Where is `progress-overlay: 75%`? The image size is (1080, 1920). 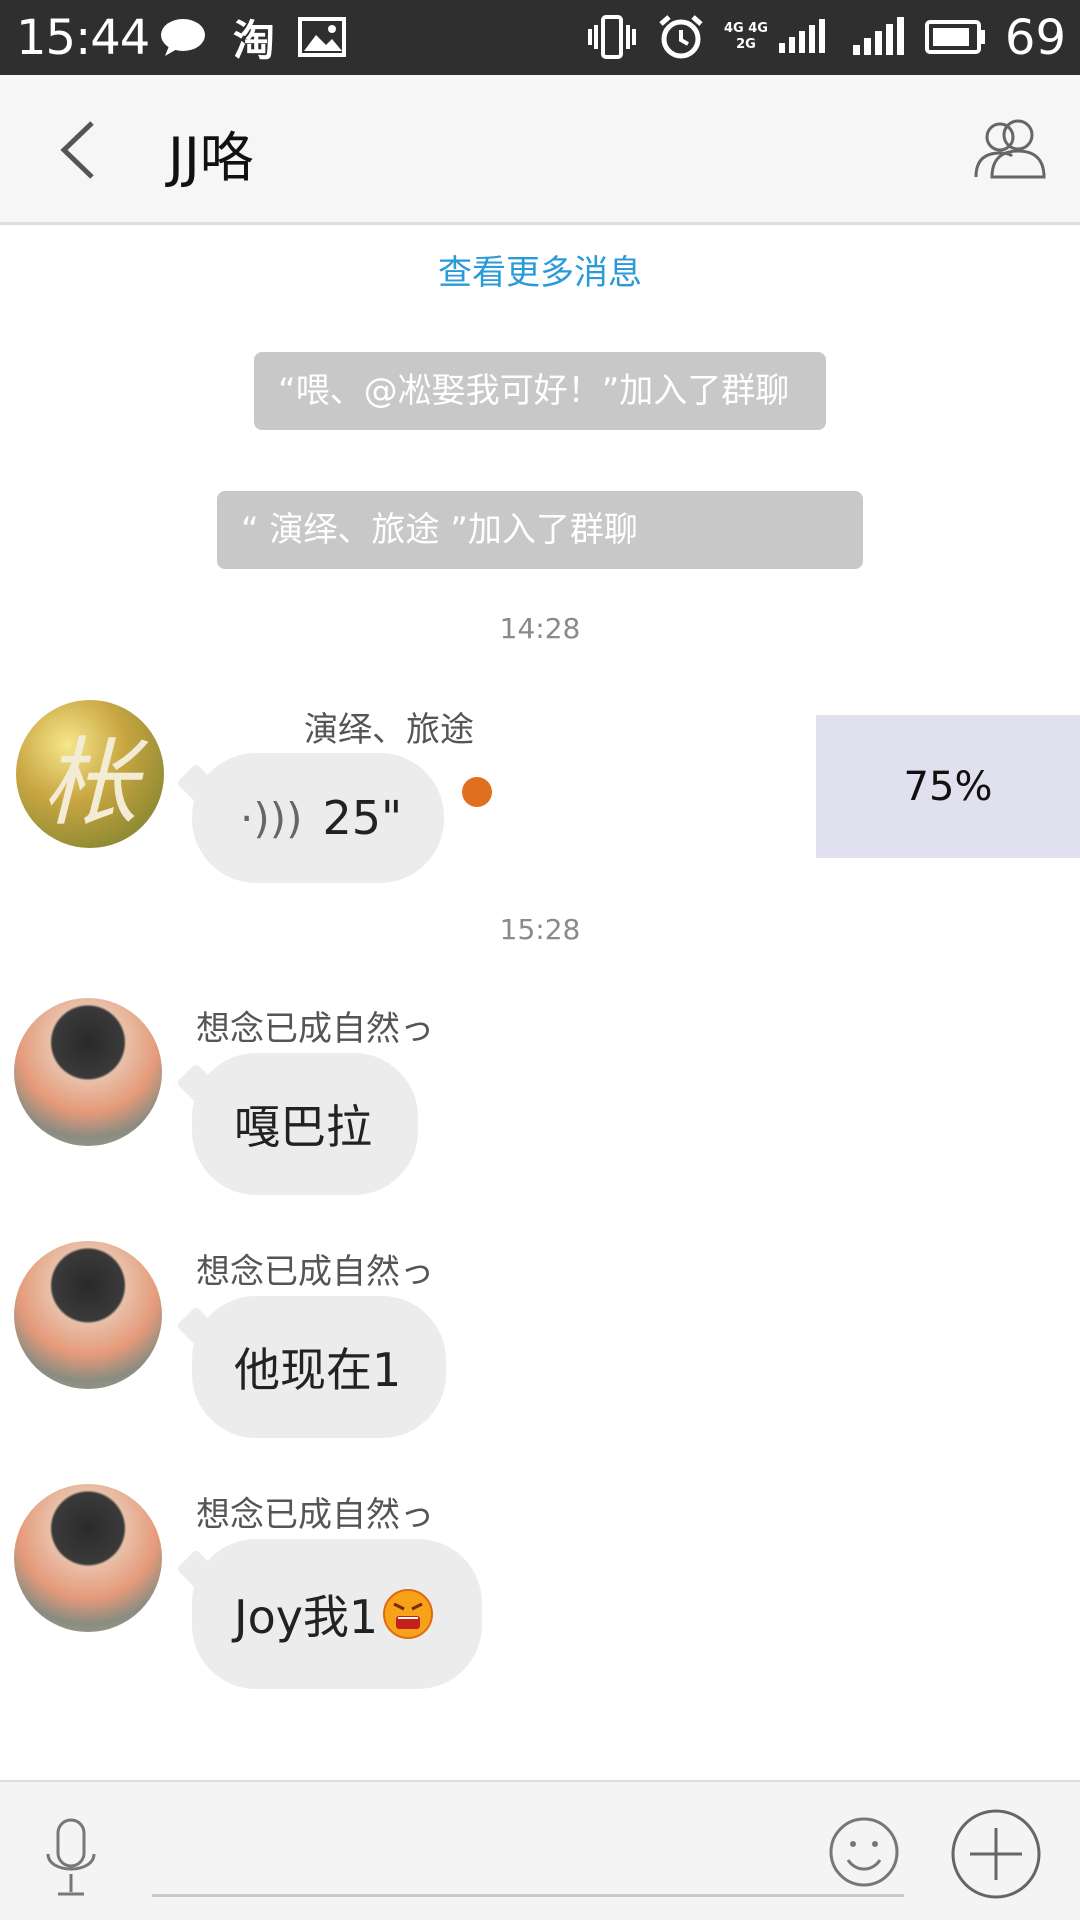
progress-overlay: 75% is located at coordinates (948, 786).